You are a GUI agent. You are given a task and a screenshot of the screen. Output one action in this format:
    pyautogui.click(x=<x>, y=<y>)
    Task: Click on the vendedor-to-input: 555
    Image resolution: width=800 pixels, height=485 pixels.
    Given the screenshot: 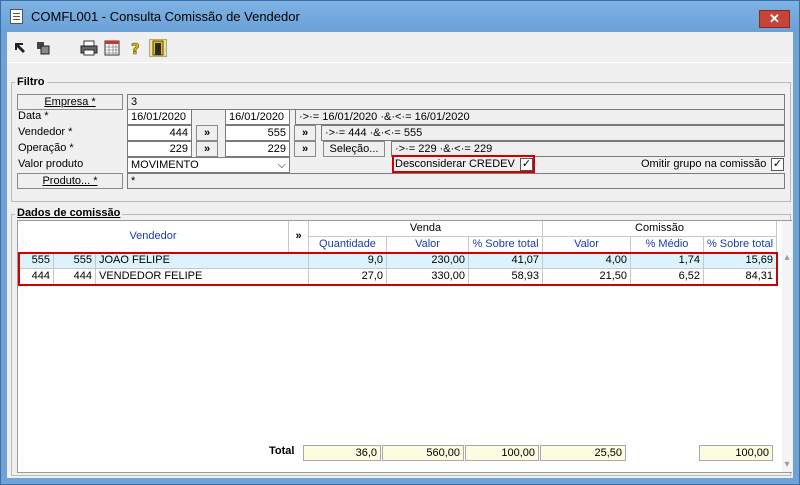 What is the action you would take?
    pyautogui.click(x=257, y=133)
    